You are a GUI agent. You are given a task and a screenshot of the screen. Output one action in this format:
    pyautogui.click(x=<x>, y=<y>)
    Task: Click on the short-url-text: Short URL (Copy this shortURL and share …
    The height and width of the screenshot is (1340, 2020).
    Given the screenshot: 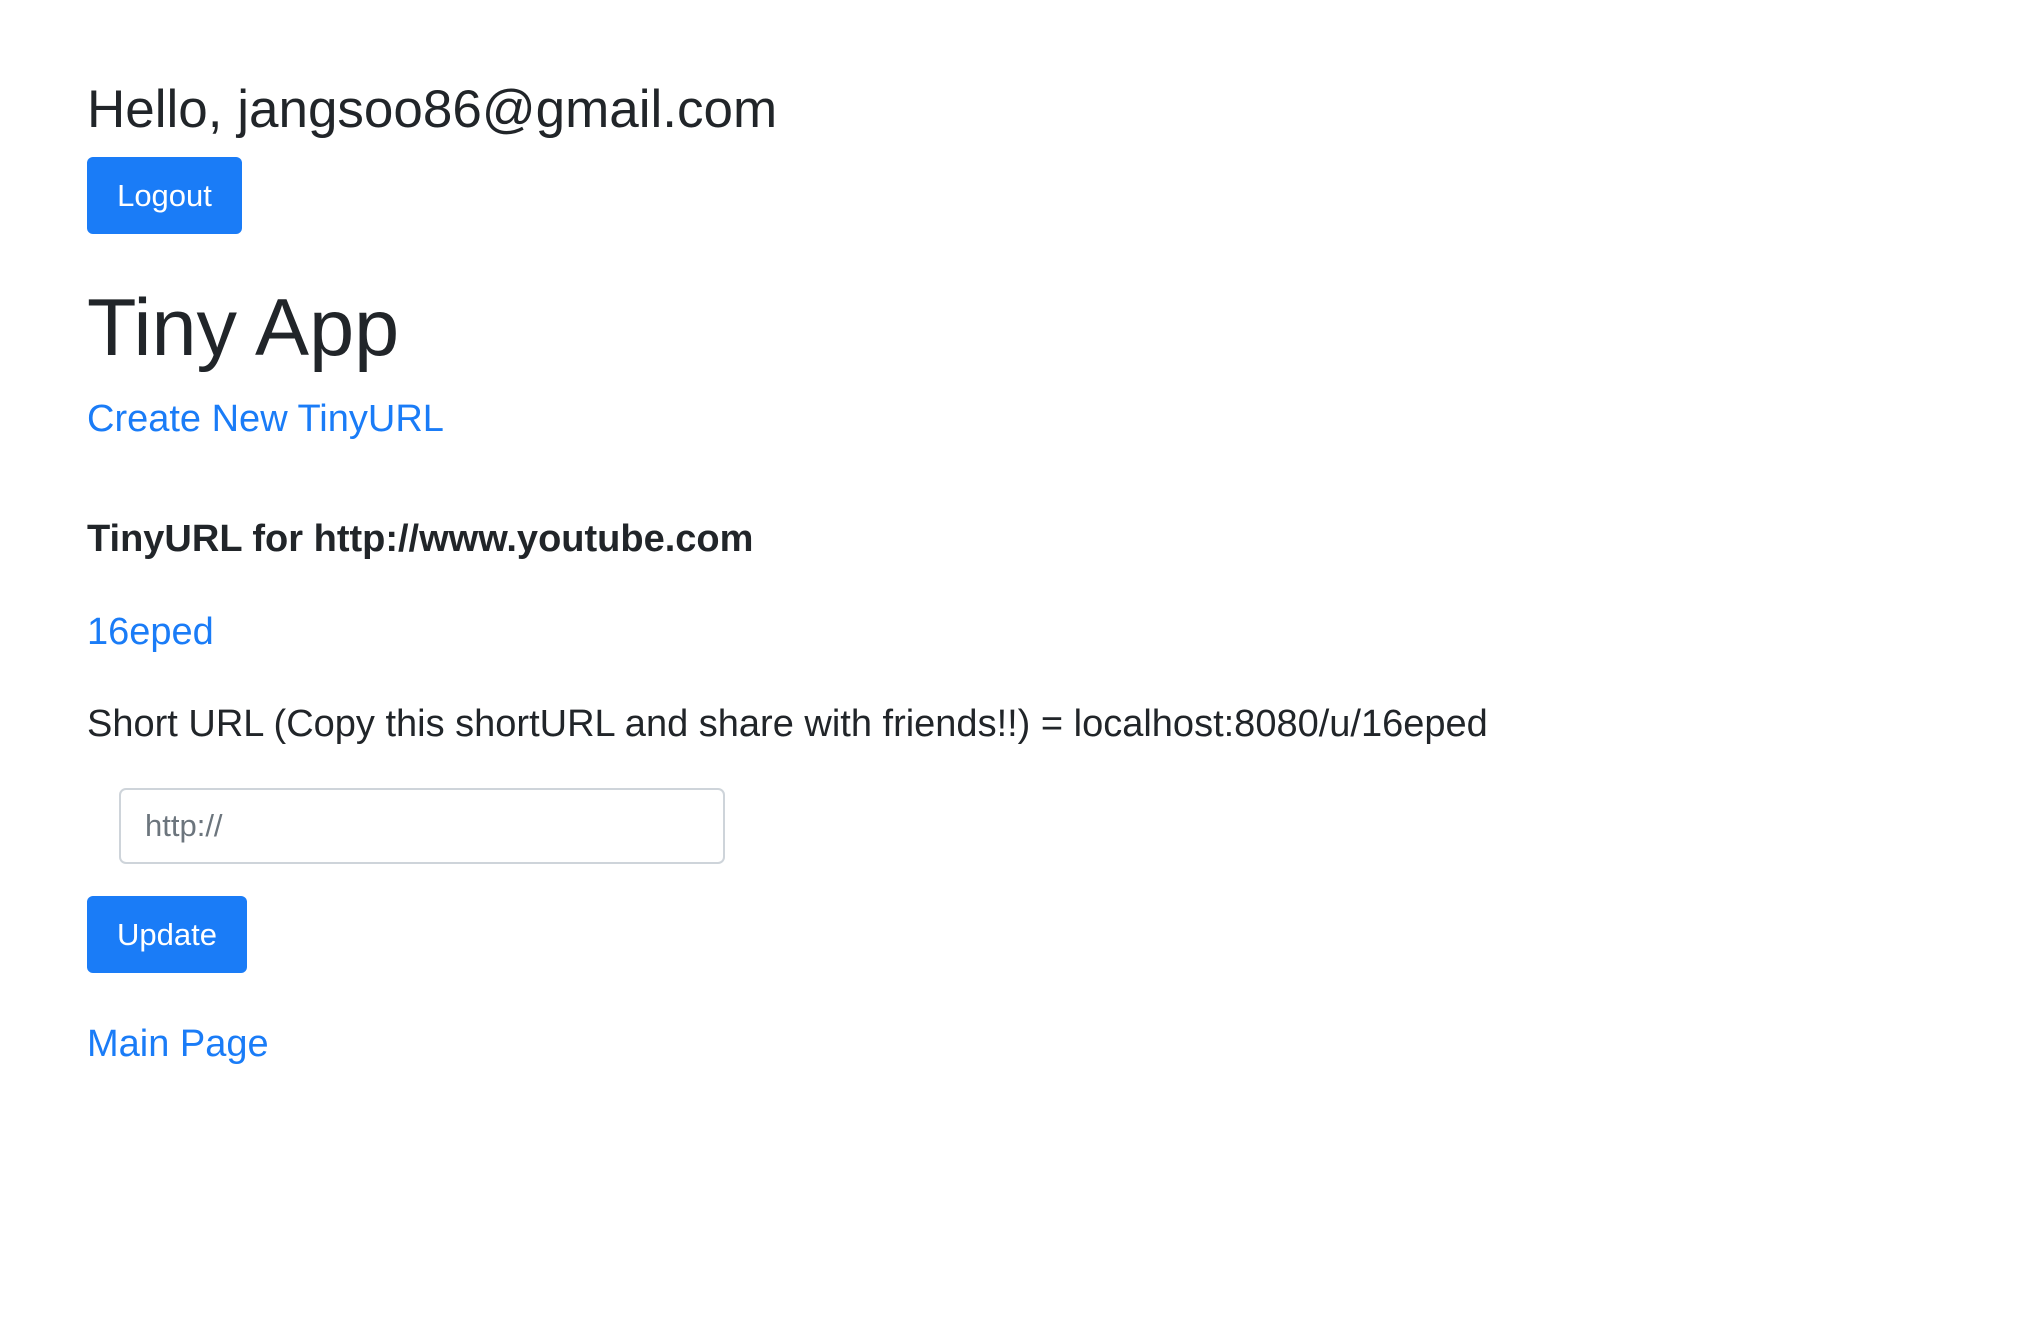 What is the action you would take?
    pyautogui.click(x=787, y=724)
    